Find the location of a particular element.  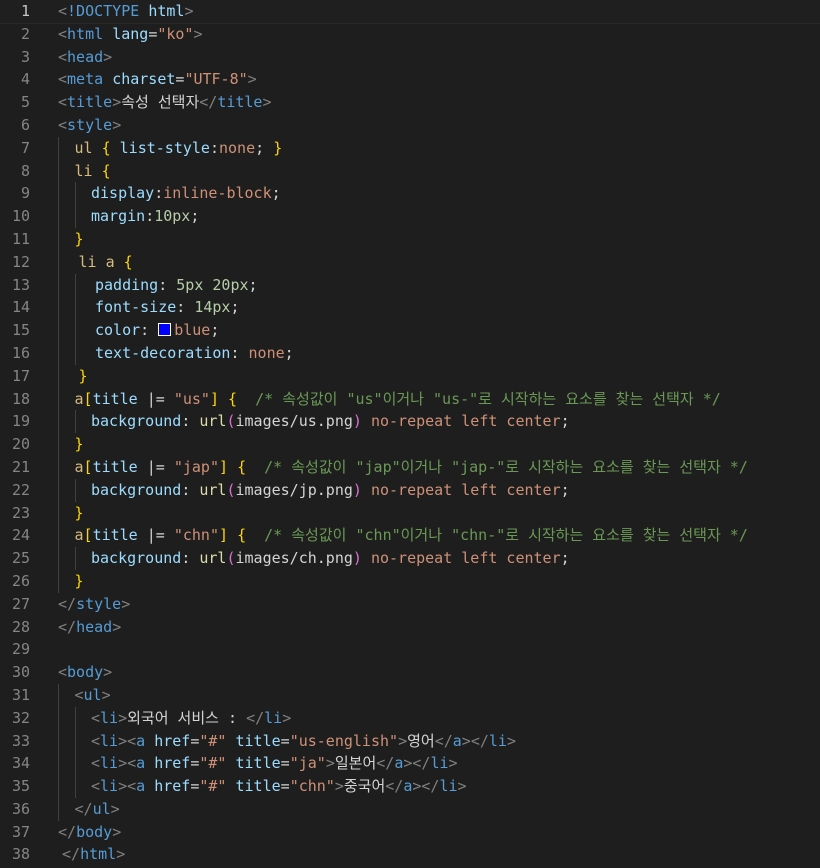

code-line: 8 li { is located at coordinates (410, 171).